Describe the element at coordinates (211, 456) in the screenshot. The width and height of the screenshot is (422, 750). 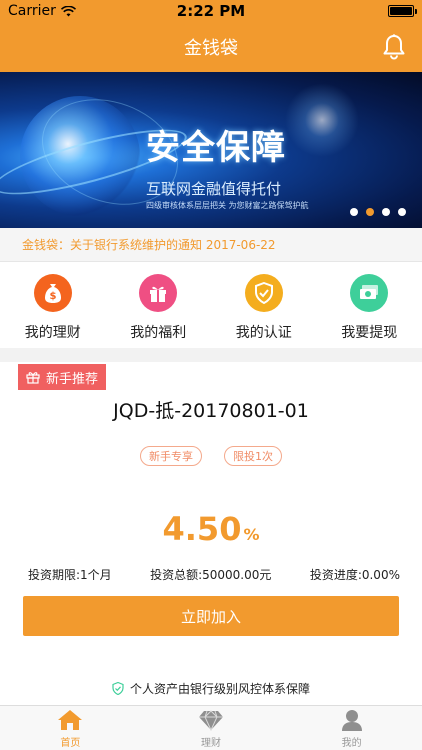
I see `product-badges: 新手专享 限投1次` at that location.